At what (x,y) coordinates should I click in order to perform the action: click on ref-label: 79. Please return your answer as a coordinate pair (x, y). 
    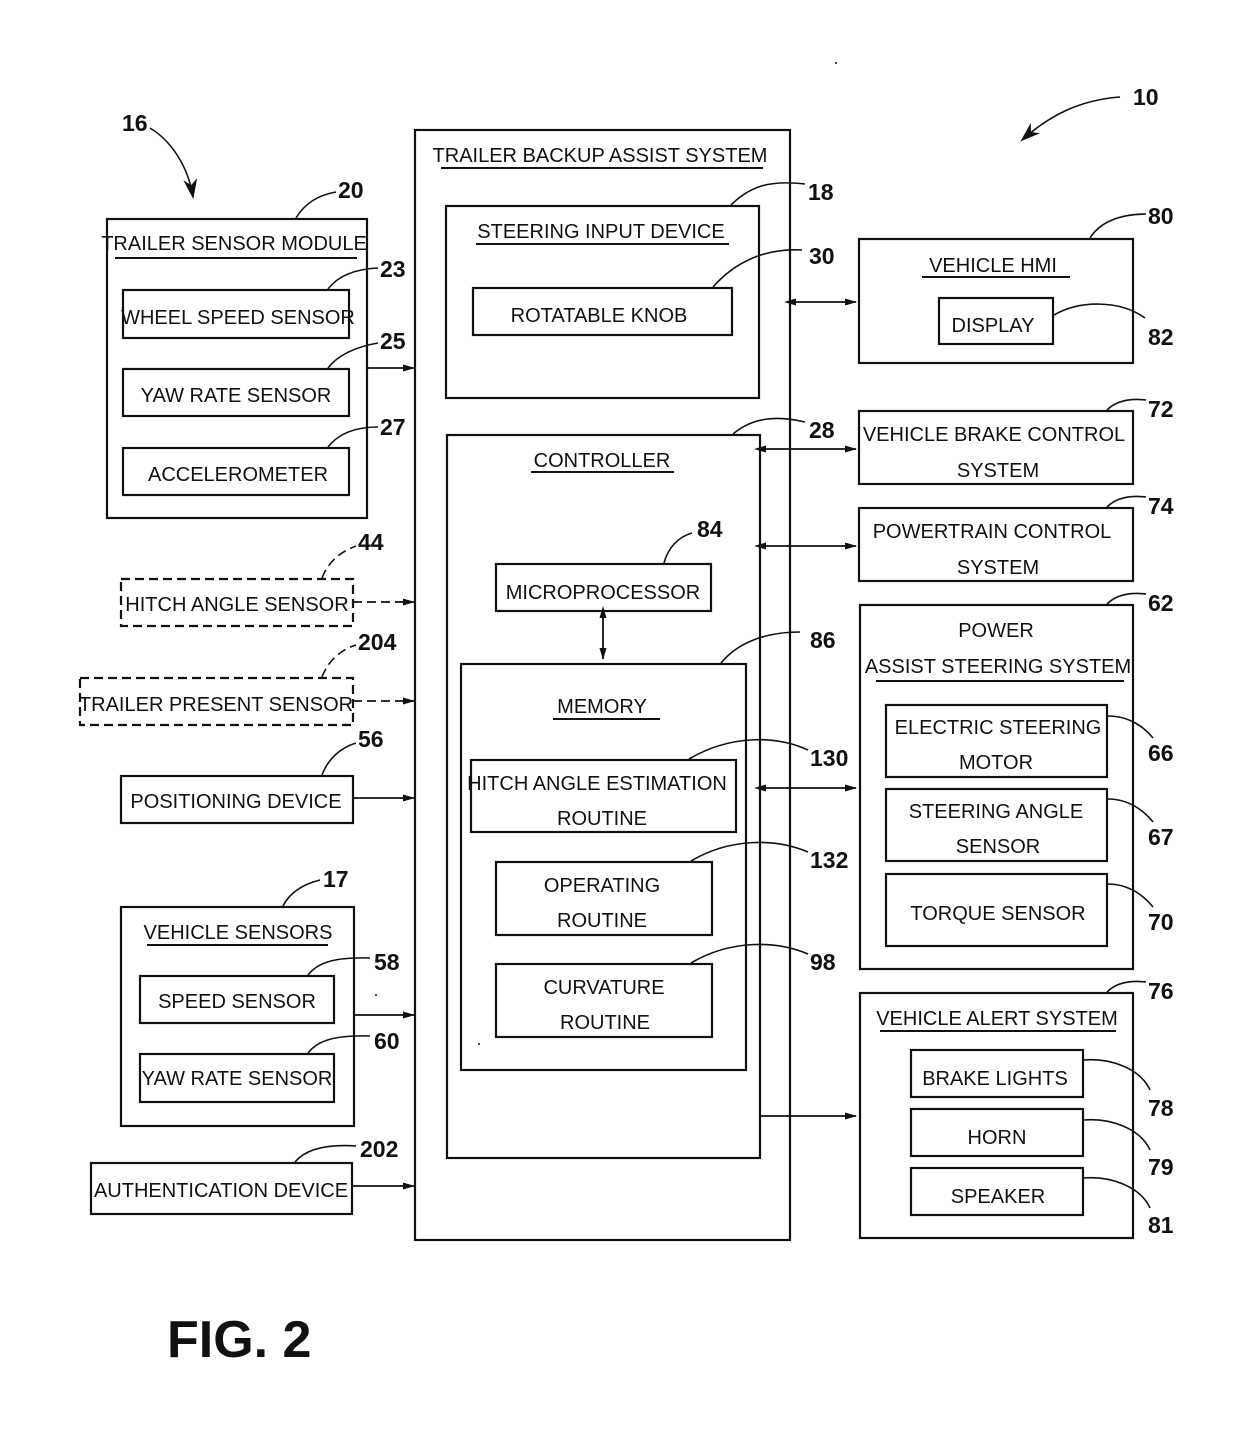
    Looking at the image, I should click on (1161, 1167).